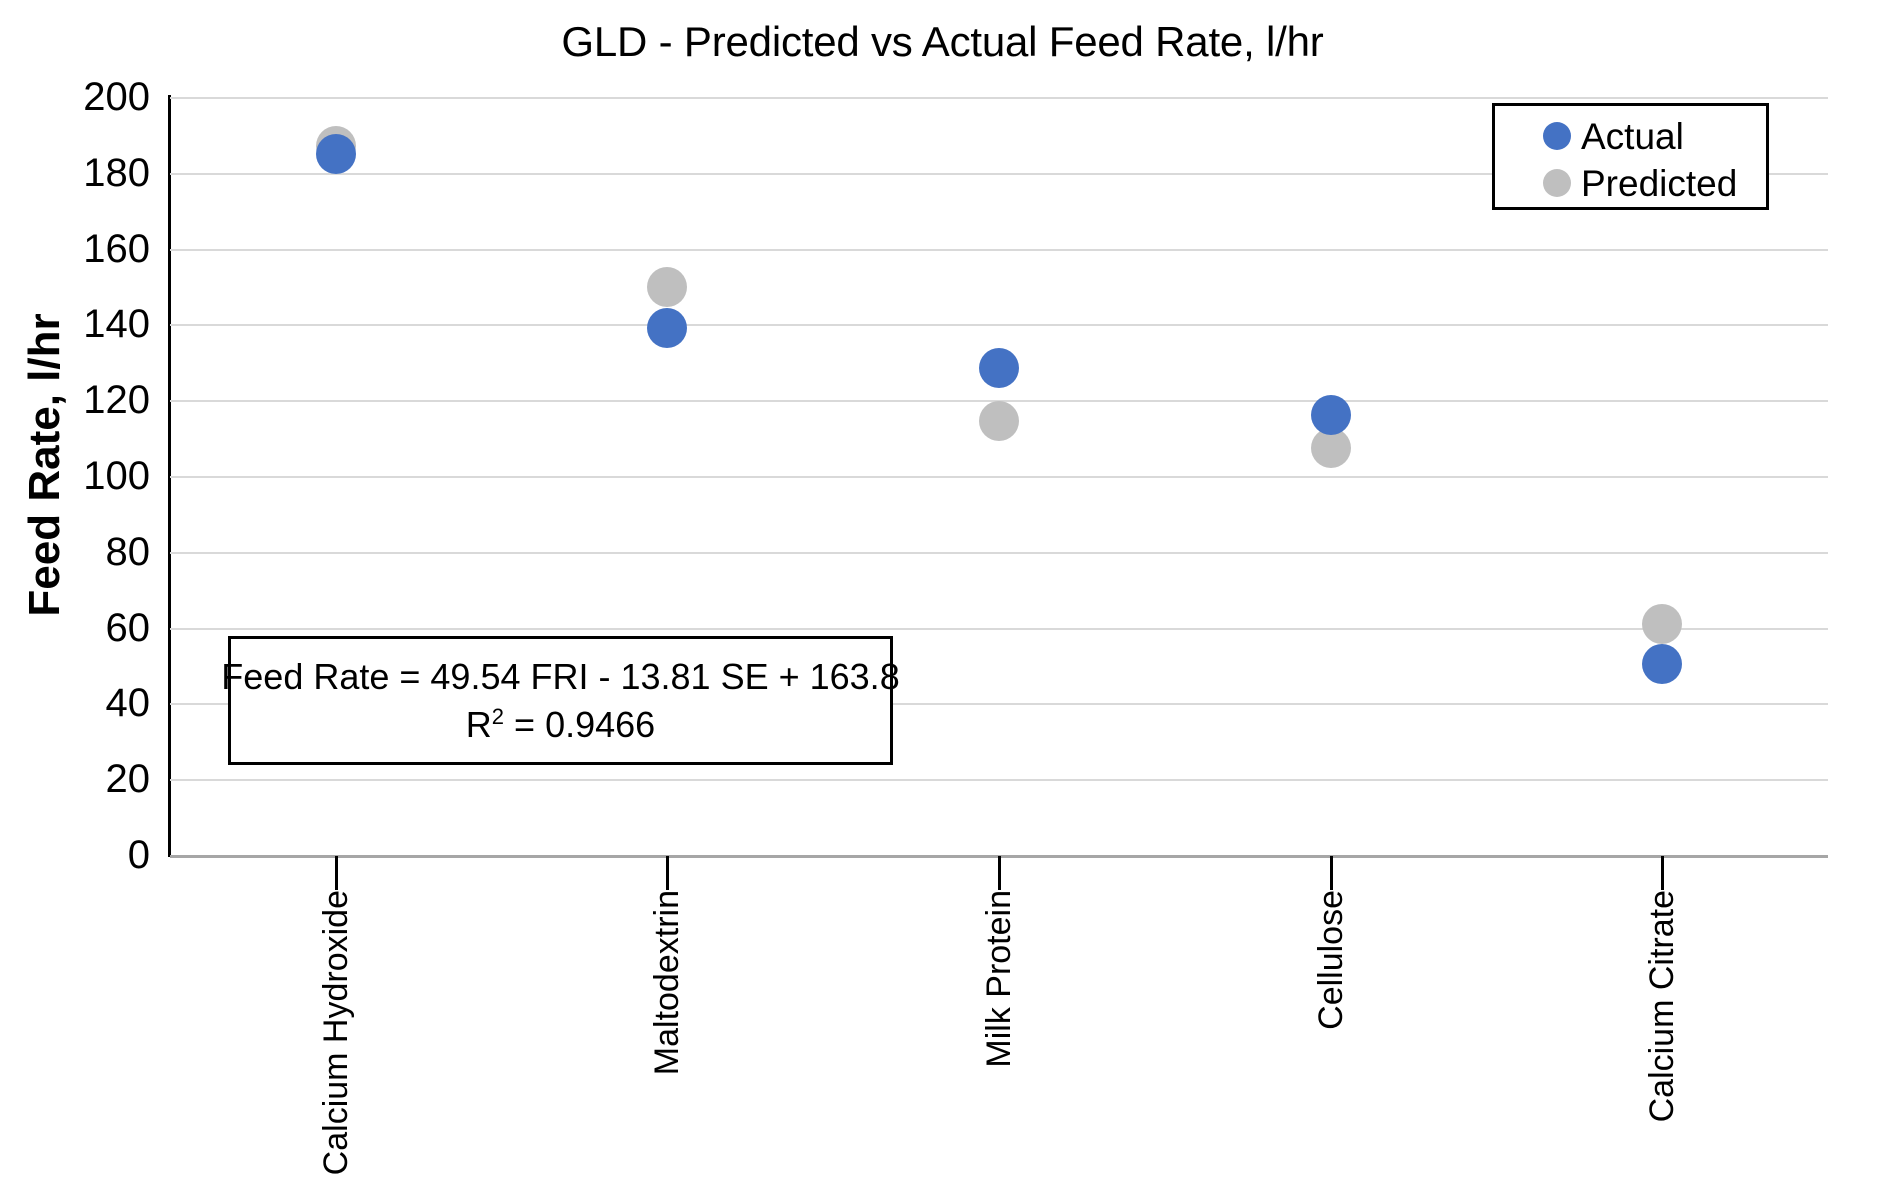  What do you see at coordinates (128, 551) in the screenshot?
I see `y-tick-label-80: 80` at bounding box center [128, 551].